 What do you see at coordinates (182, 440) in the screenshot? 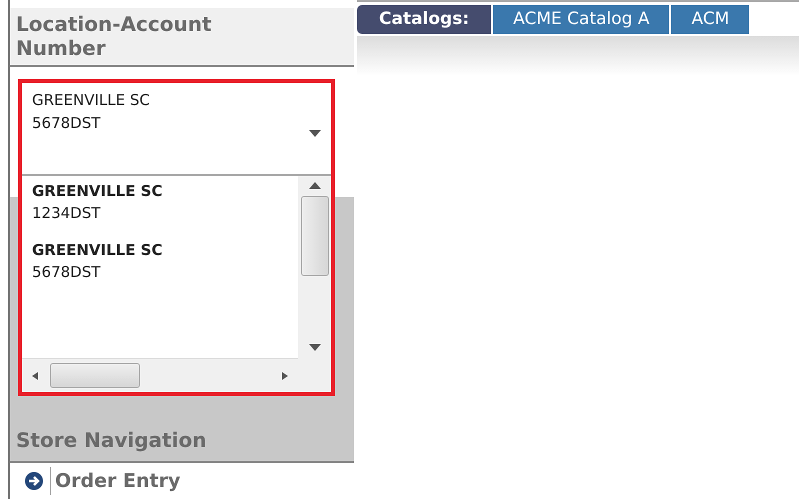
I see `section-title: Store Navigation` at bounding box center [182, 440].